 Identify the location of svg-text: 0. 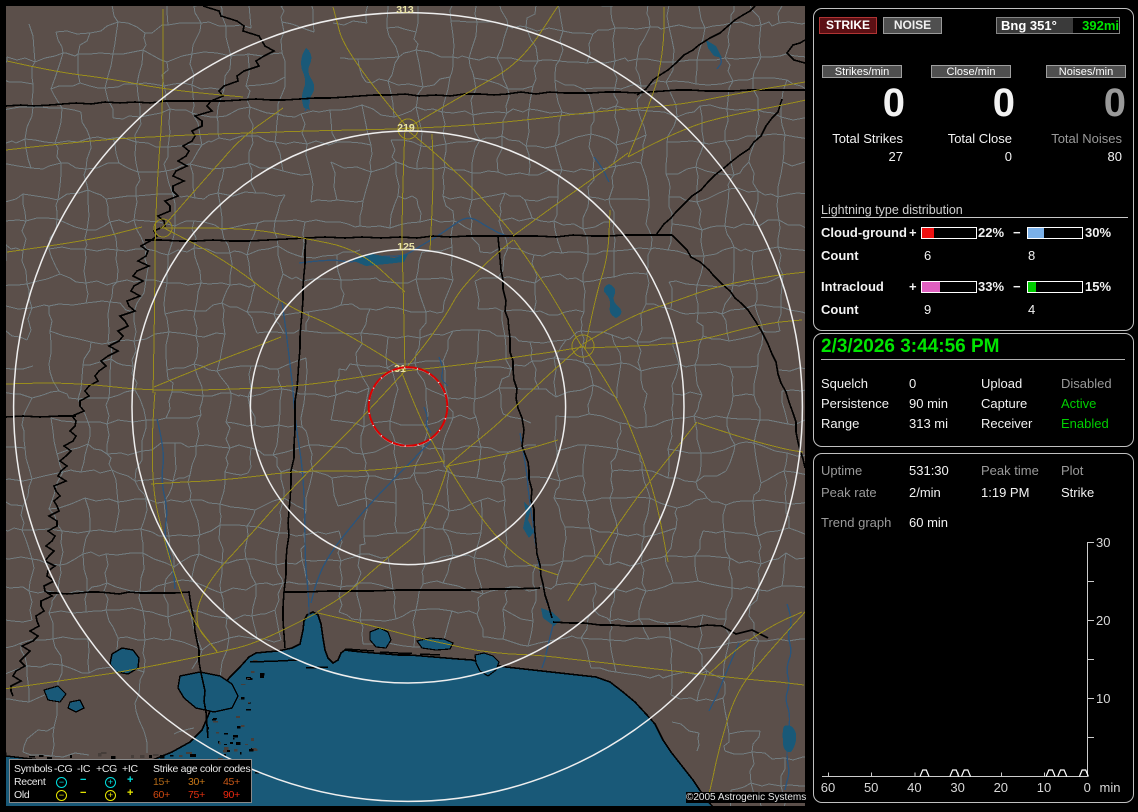
(1087, 787).